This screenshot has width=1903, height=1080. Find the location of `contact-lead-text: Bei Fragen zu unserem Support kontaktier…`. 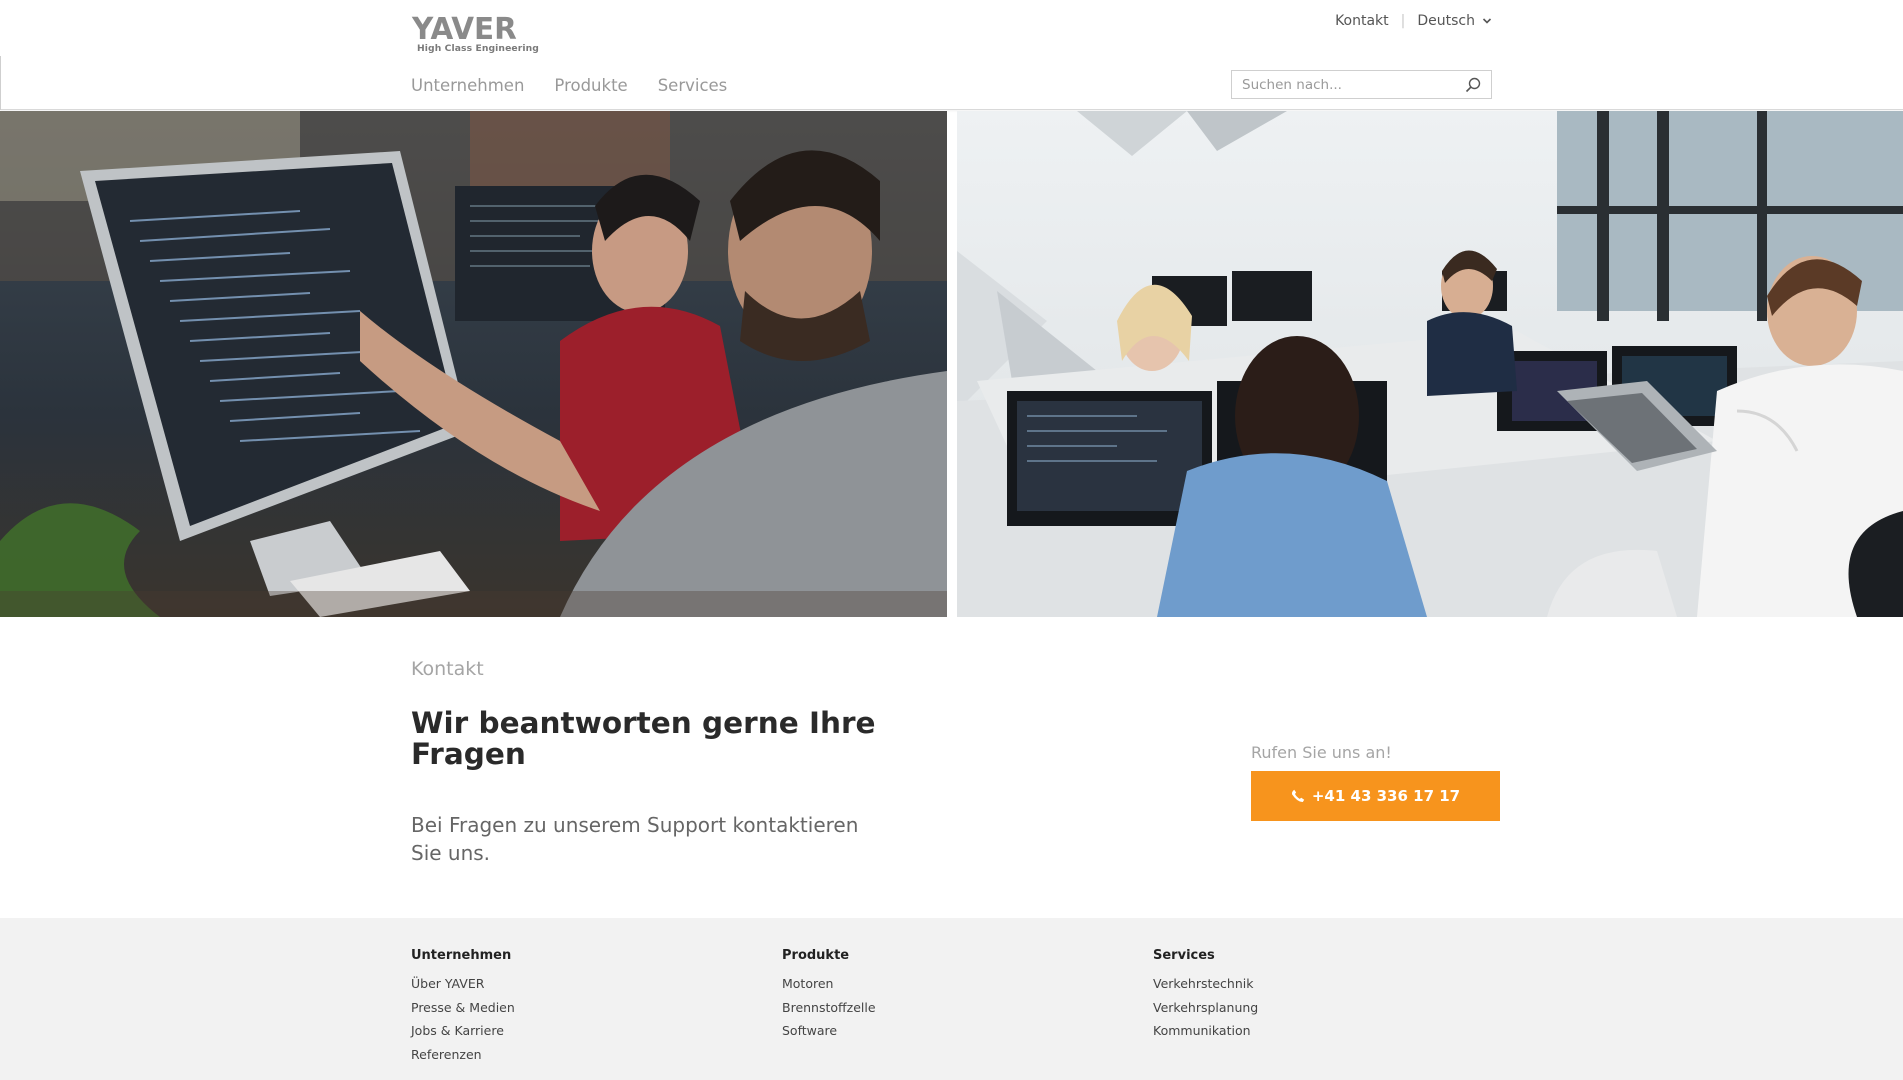

contact-lead-text: Bei Fragen zu unserem Support kontaktier… is located at coordinates (635, 839).